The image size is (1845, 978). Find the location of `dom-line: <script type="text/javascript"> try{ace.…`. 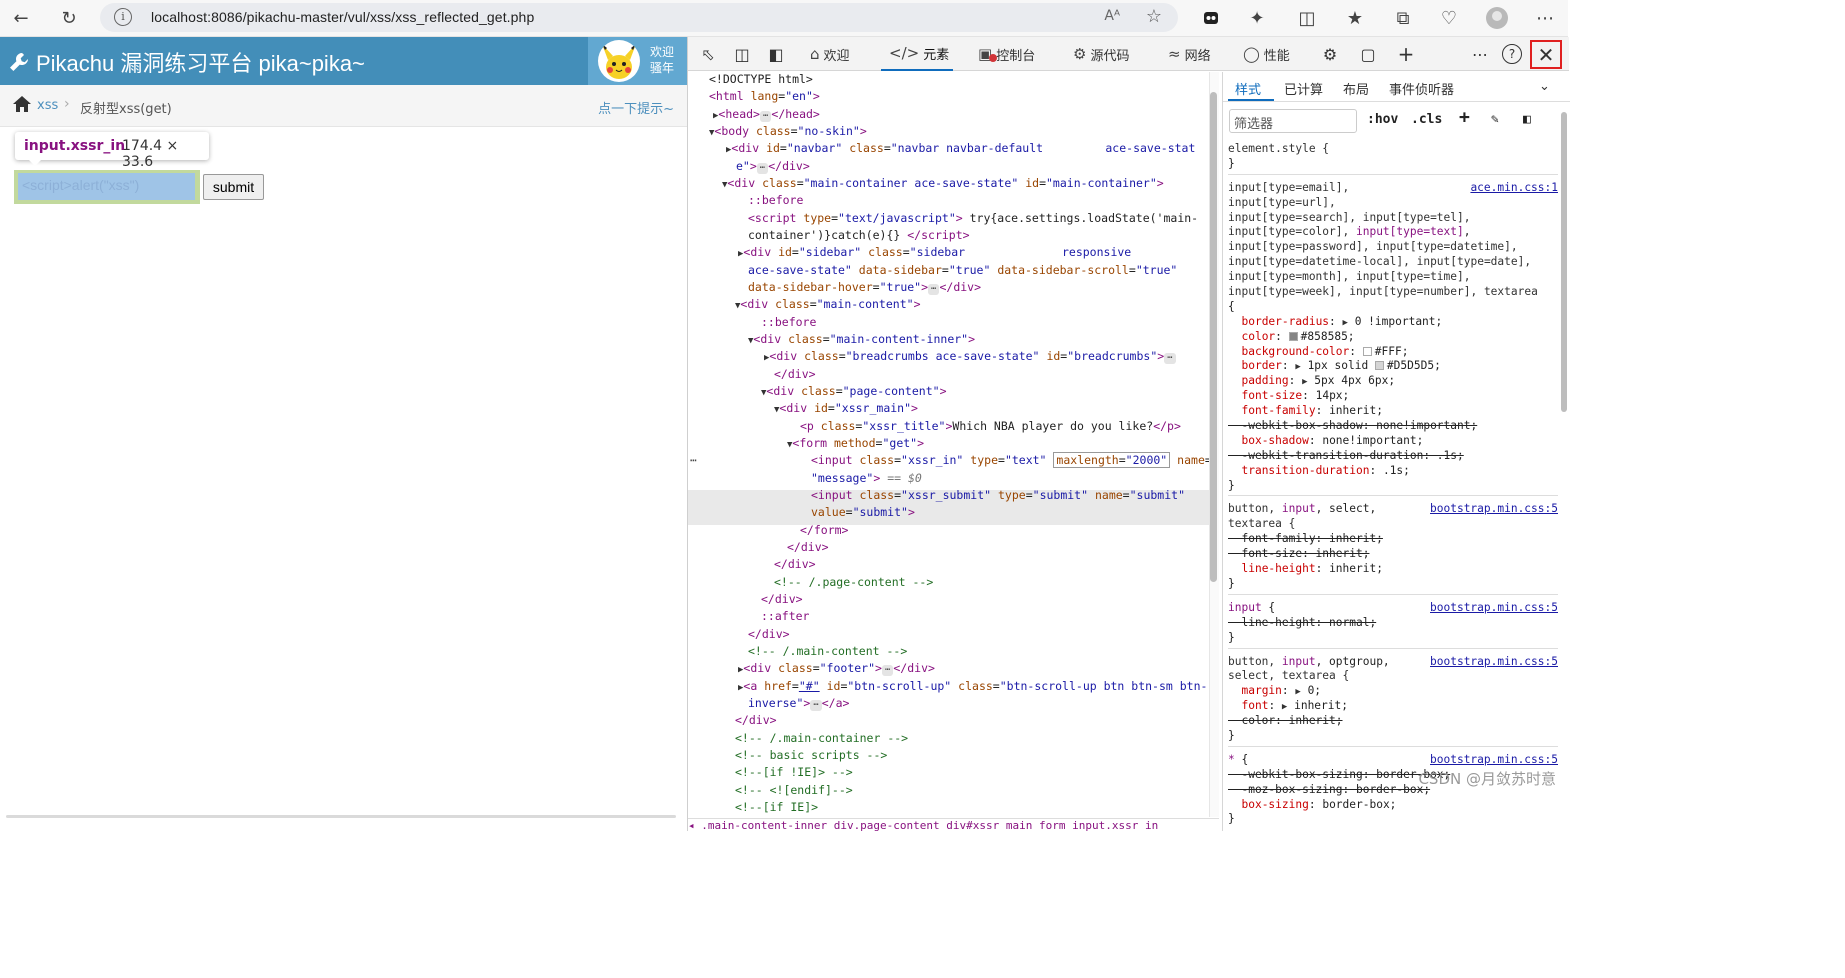

dom-line: <script type="text/javascript"> try{ace.… is located at coordinates (973, 219).